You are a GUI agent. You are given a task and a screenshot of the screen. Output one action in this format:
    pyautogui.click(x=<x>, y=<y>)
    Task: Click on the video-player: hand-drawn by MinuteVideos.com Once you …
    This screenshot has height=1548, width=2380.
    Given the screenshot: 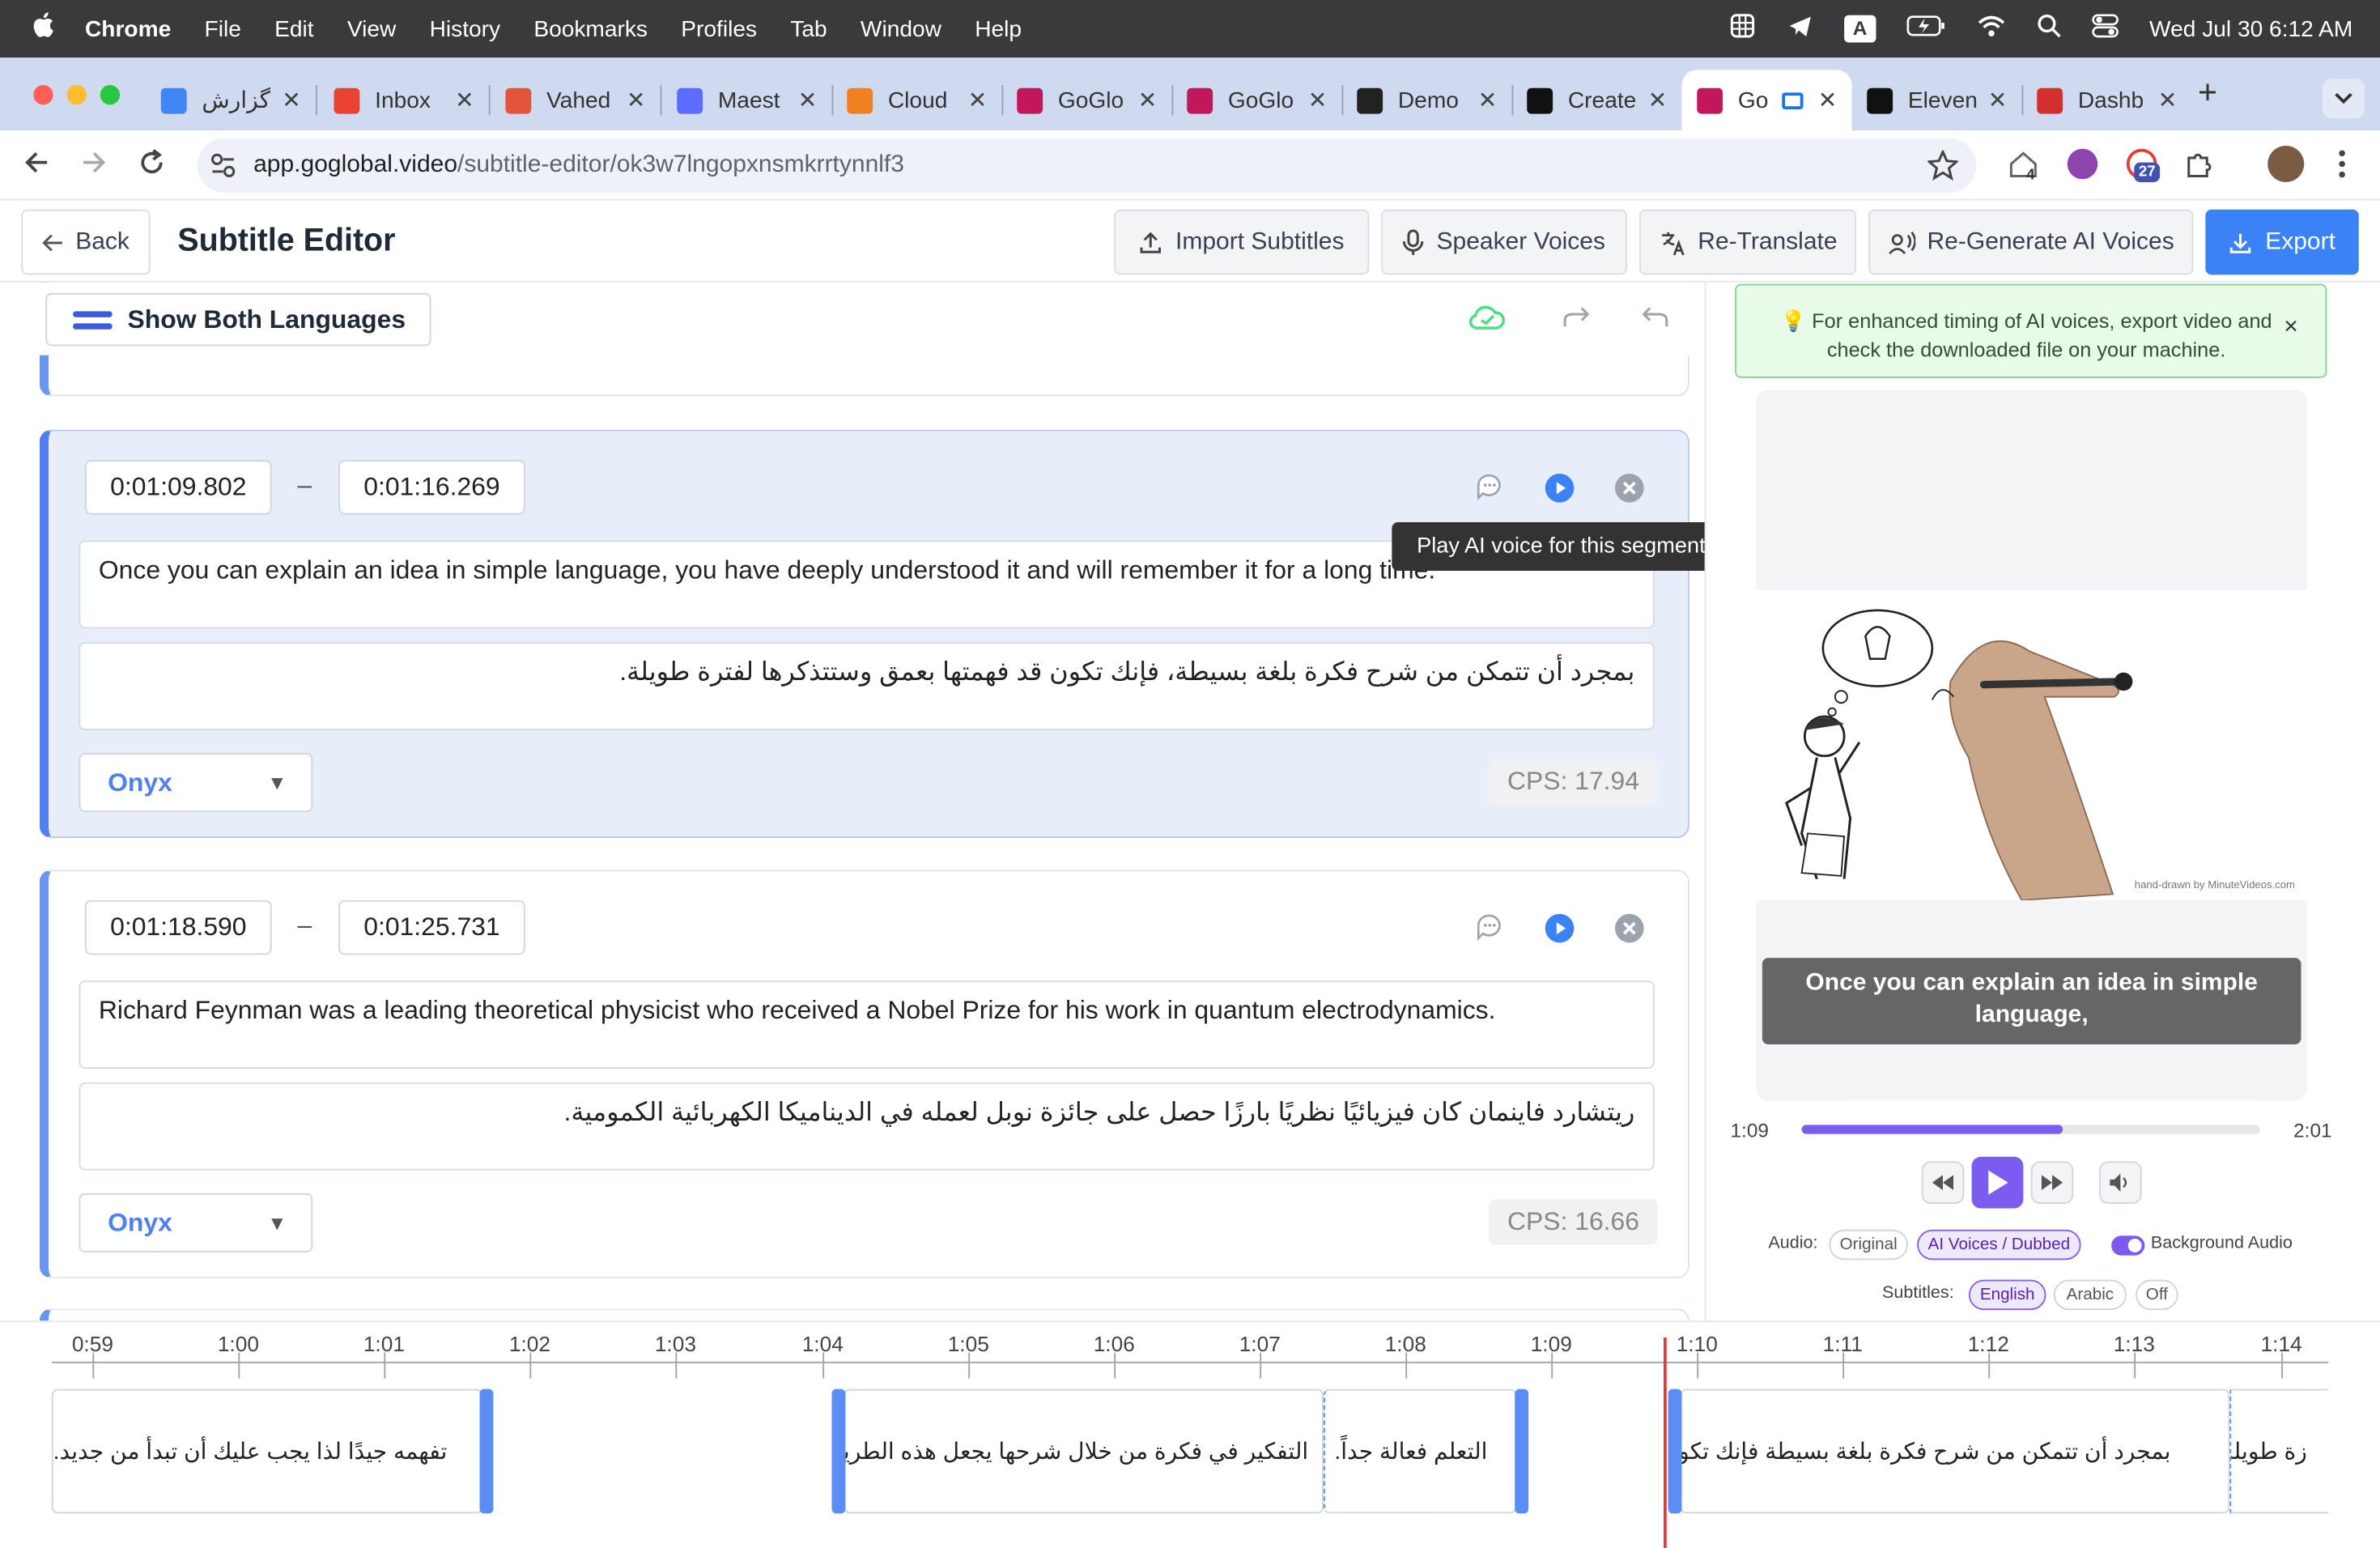 What is the action you would take?
    pyautogui.click(x=2031, y=745)
    